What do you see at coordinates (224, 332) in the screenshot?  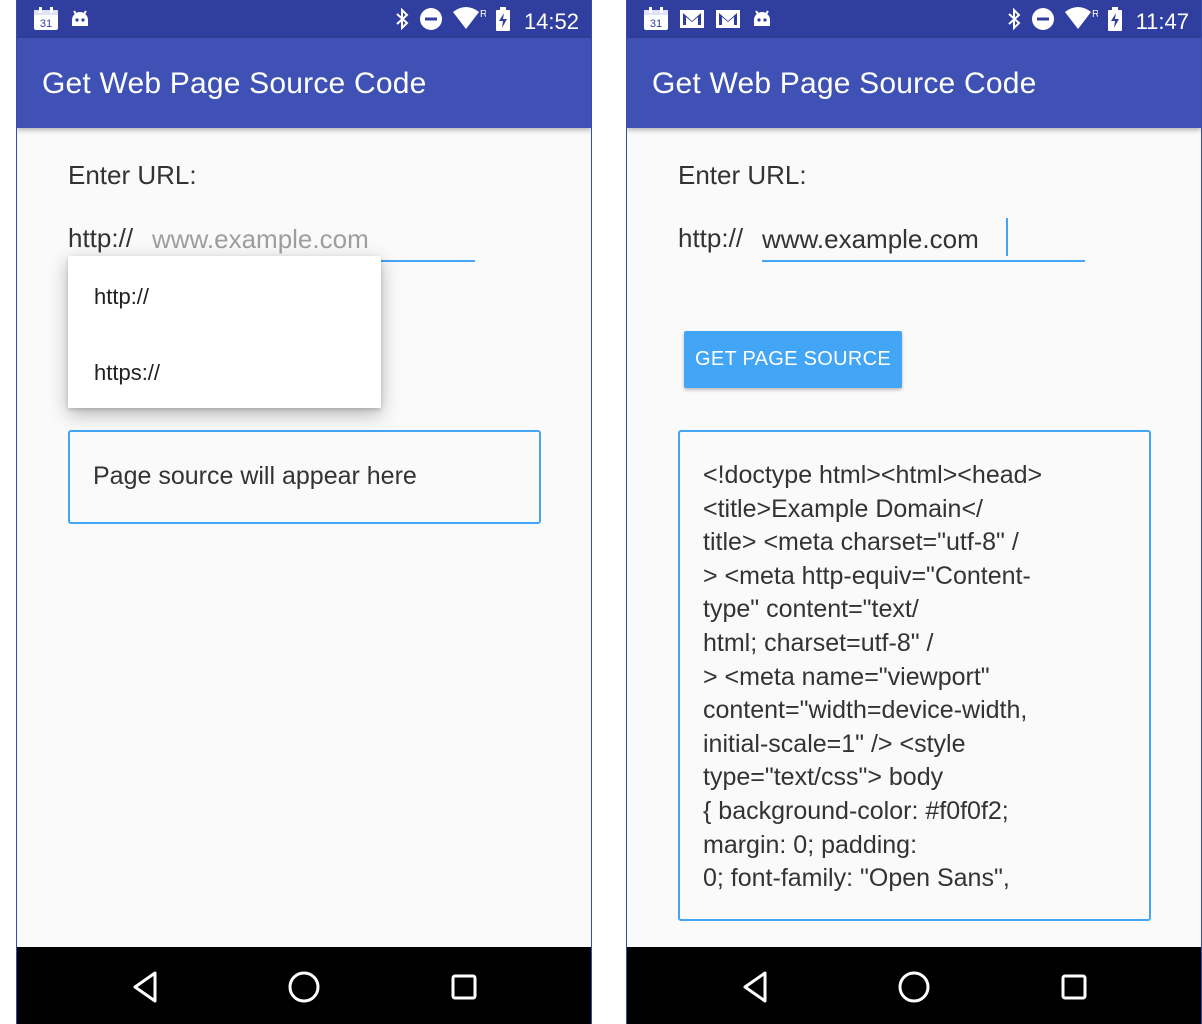 I see `url-prefix-dropdown: http:// https://` at bounding box center [224, 332].